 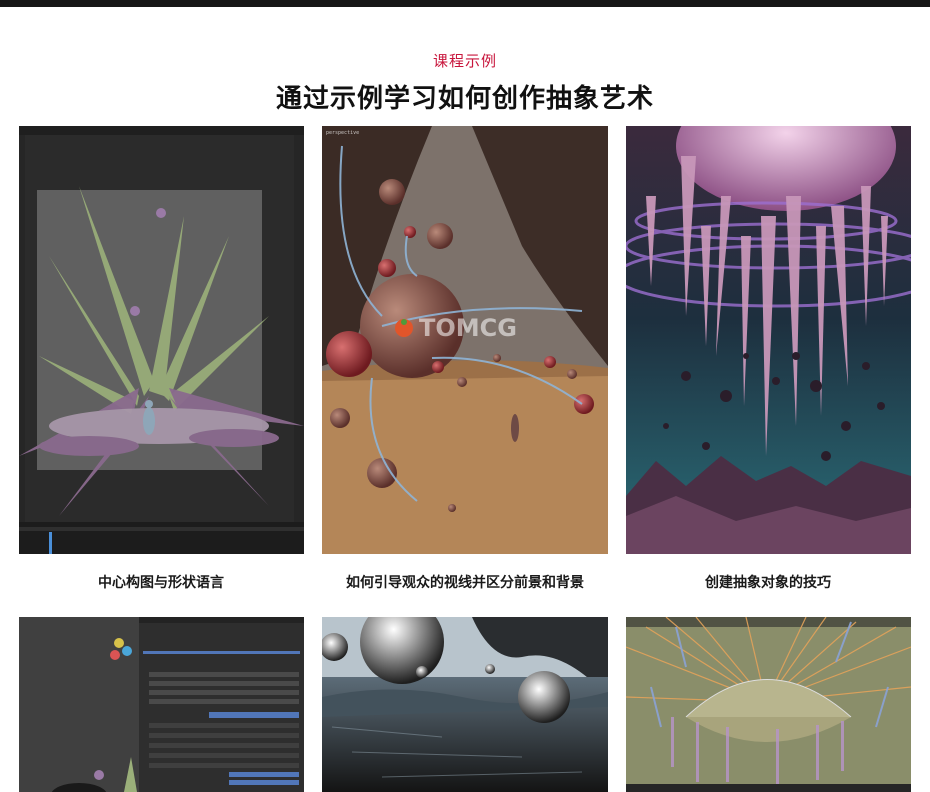 I want to click on svg-text: perspective, so click(x=342, y=133).